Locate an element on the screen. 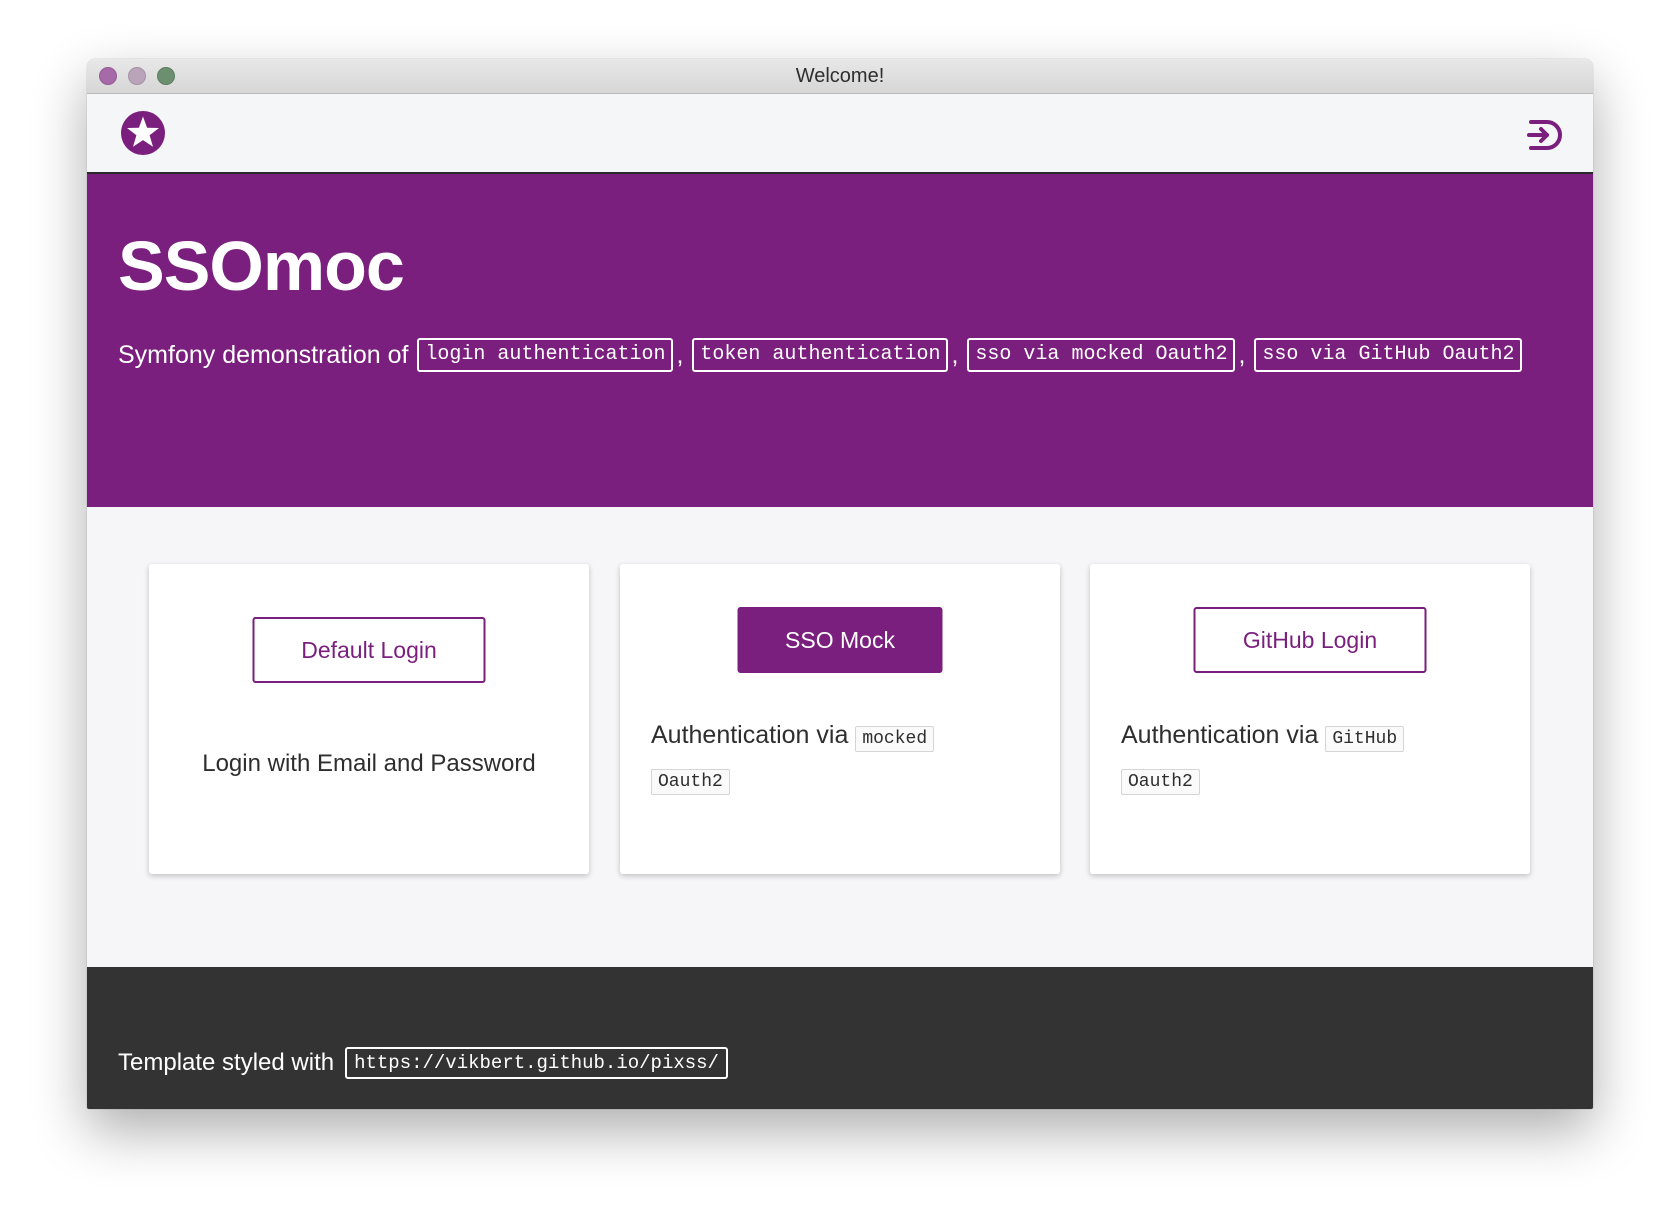  tag-token-authentication: token authentication is located at coordinates (820, 355).